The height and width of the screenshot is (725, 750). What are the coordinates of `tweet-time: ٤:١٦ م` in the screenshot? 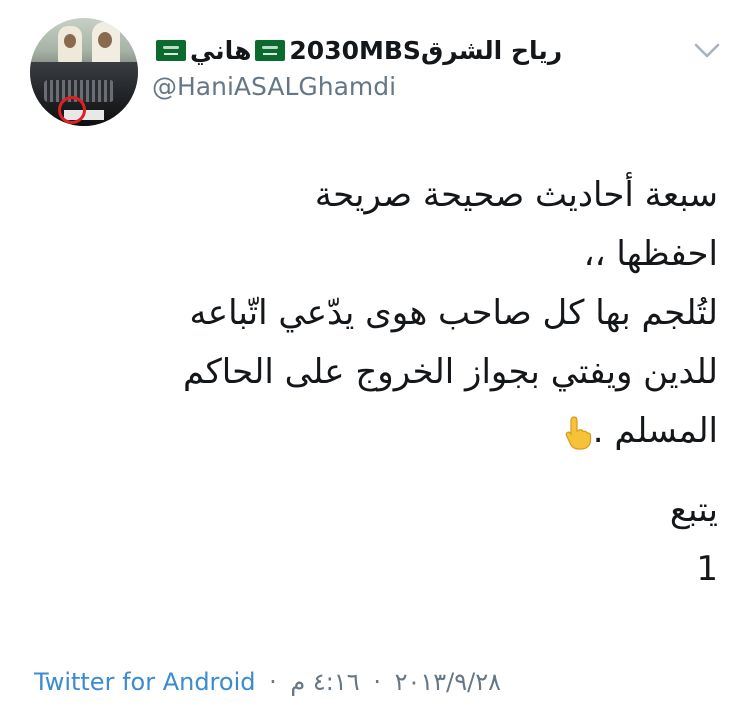 It's located at (325, 682).